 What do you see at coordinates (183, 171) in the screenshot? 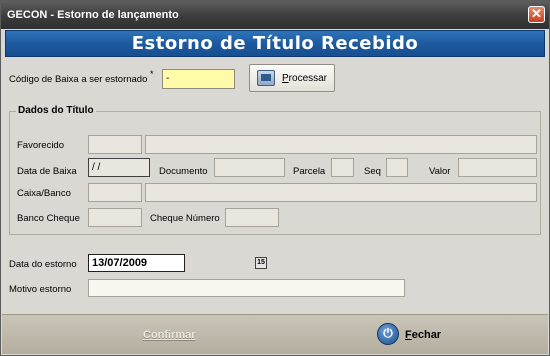
I see `documento-label: Documento` at bounding box center [183, 171].